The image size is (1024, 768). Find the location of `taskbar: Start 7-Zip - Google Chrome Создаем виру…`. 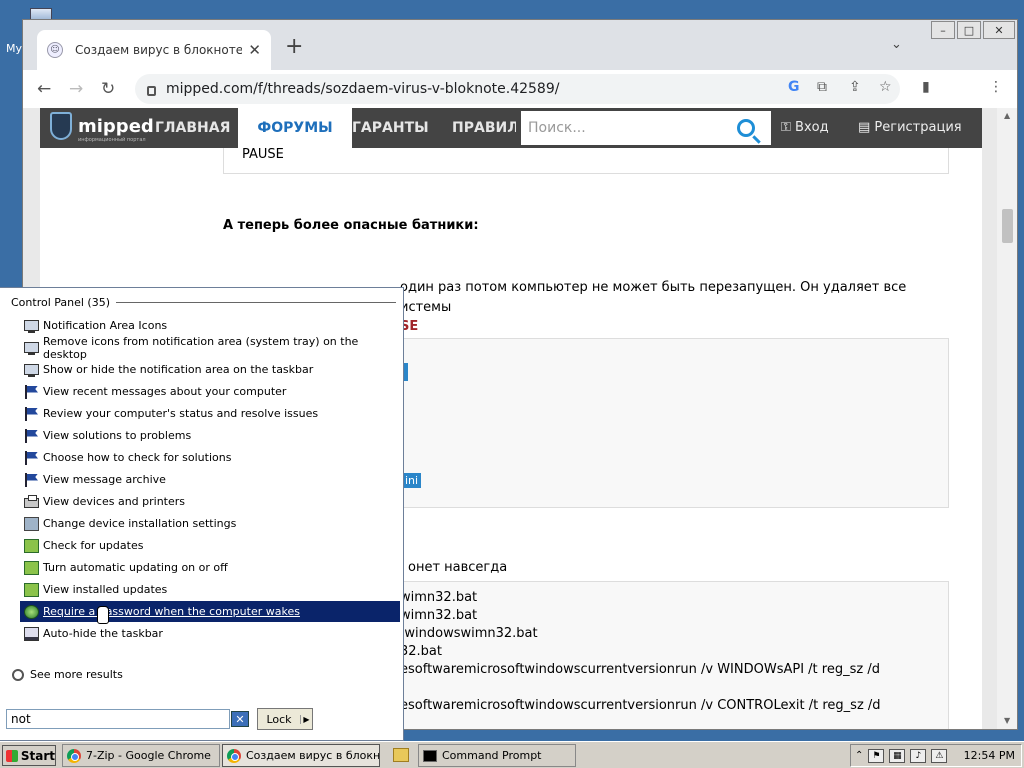

taskbar: Start 7-Zip - Google Chrome Создаем виру… is located at coordinates (512, 754).